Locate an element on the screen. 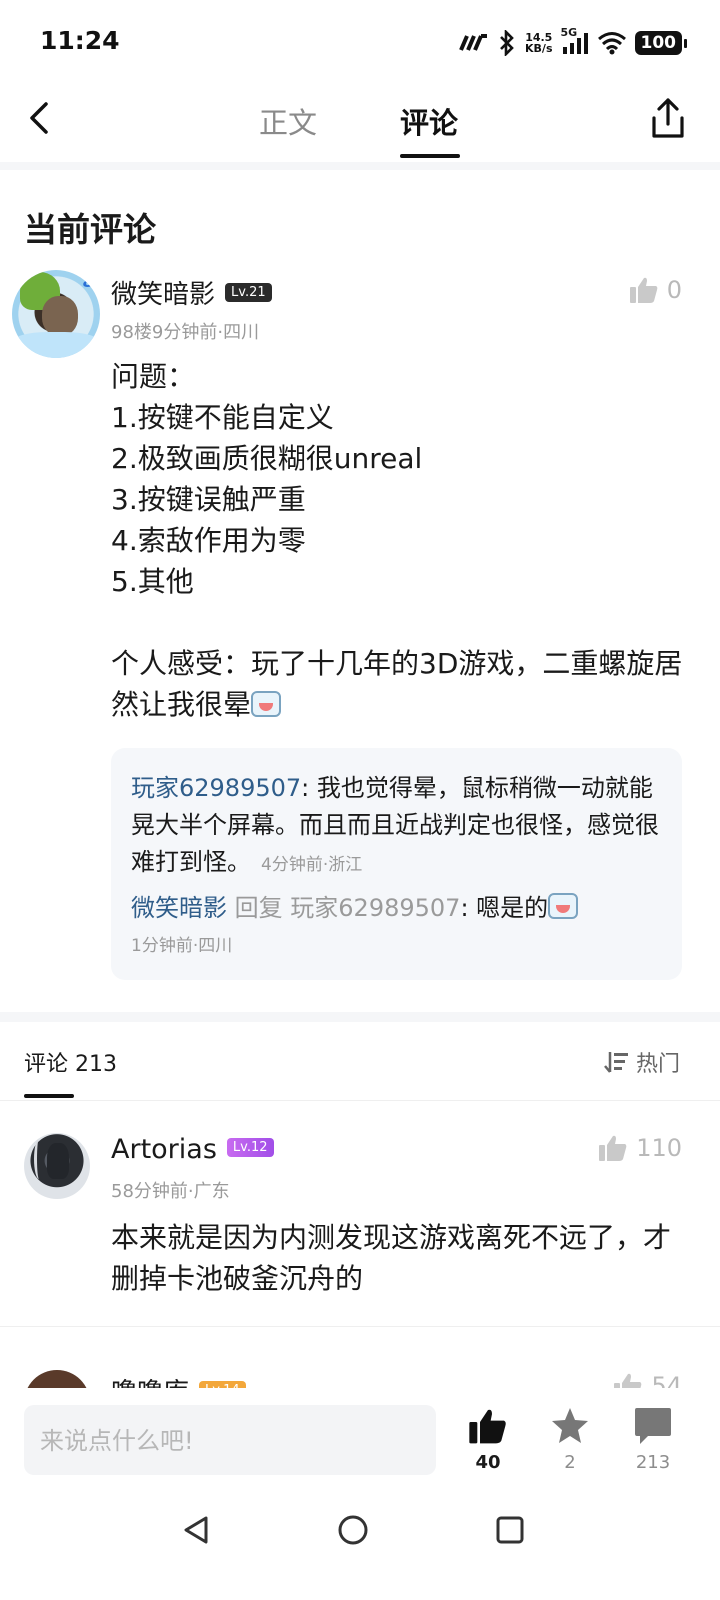 The height and width of the screenshot is (1600, 720). wifi-icon is located at coordinates (611, 43).